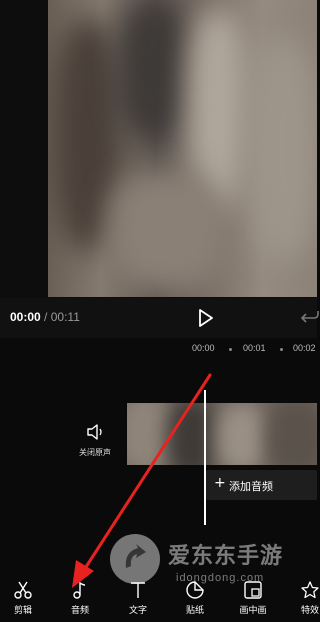 The image size is (320, 622). I want to click on plus-icon: +, so click(220, 483).